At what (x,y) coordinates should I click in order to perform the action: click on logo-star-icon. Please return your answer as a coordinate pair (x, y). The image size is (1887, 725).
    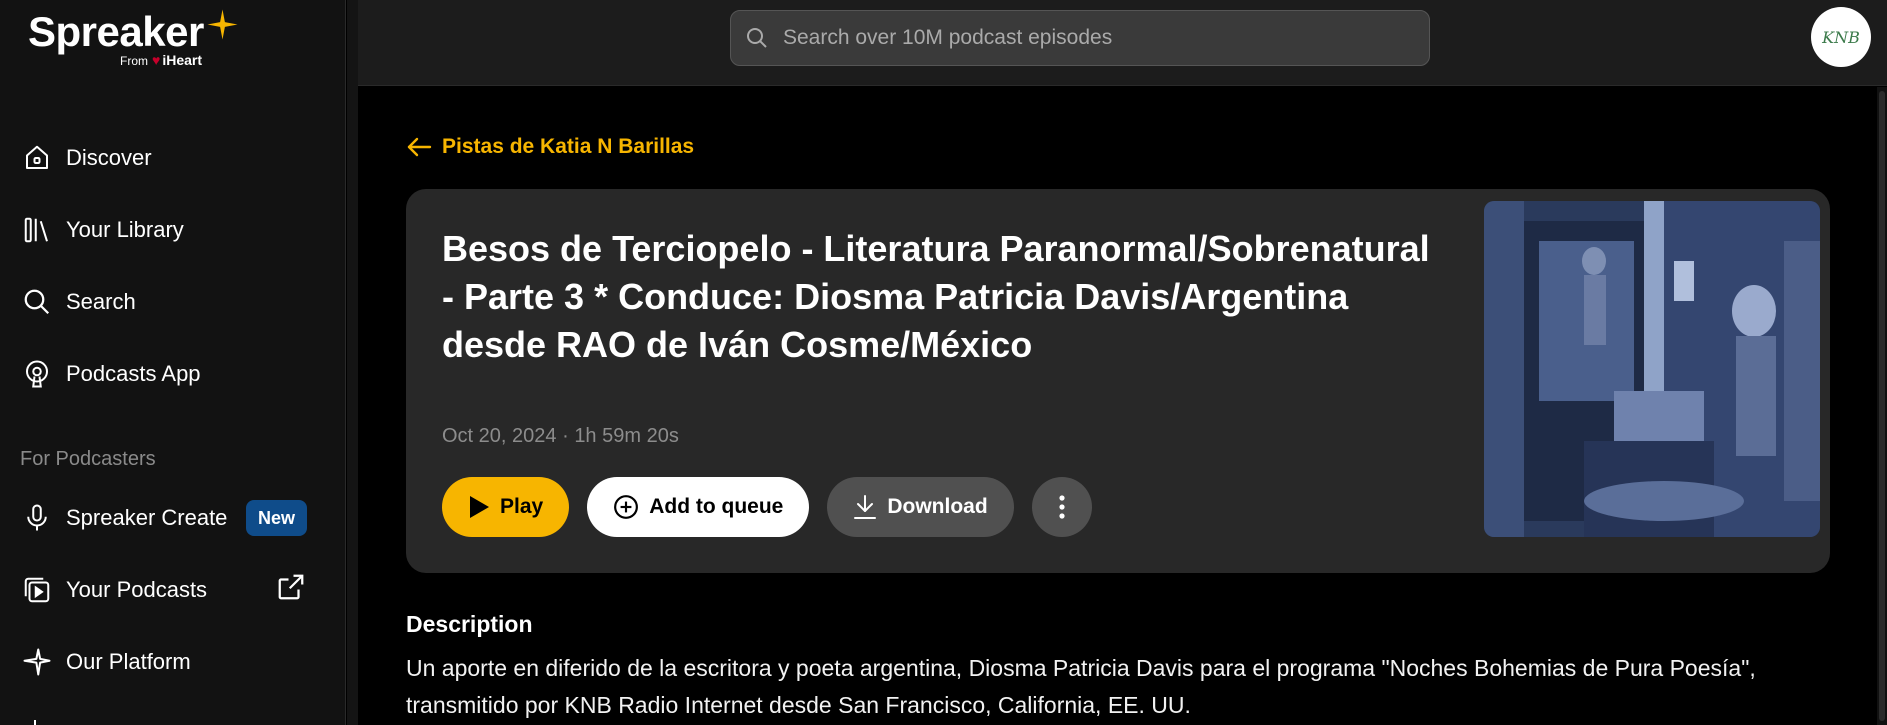
    Looking at the image, I should click on (222, 24).